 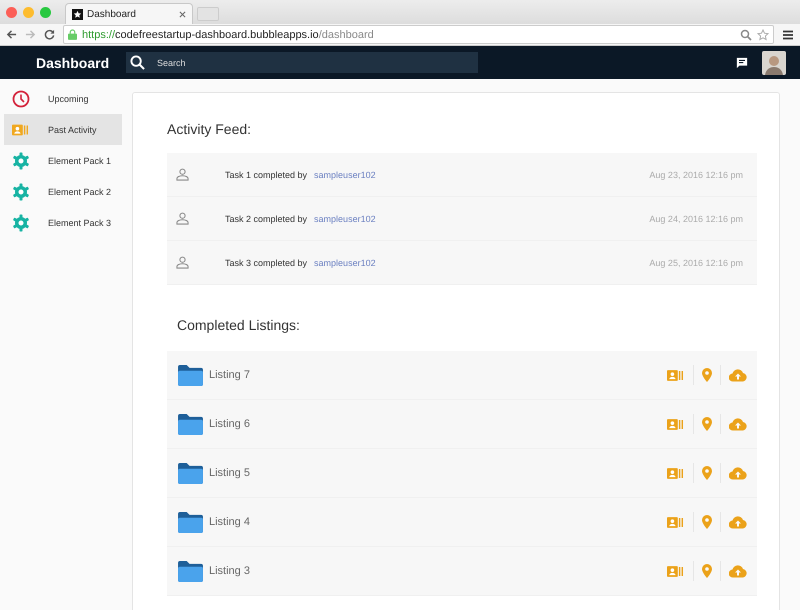 I want to click on menu-icon, so click(x=788, y=34).